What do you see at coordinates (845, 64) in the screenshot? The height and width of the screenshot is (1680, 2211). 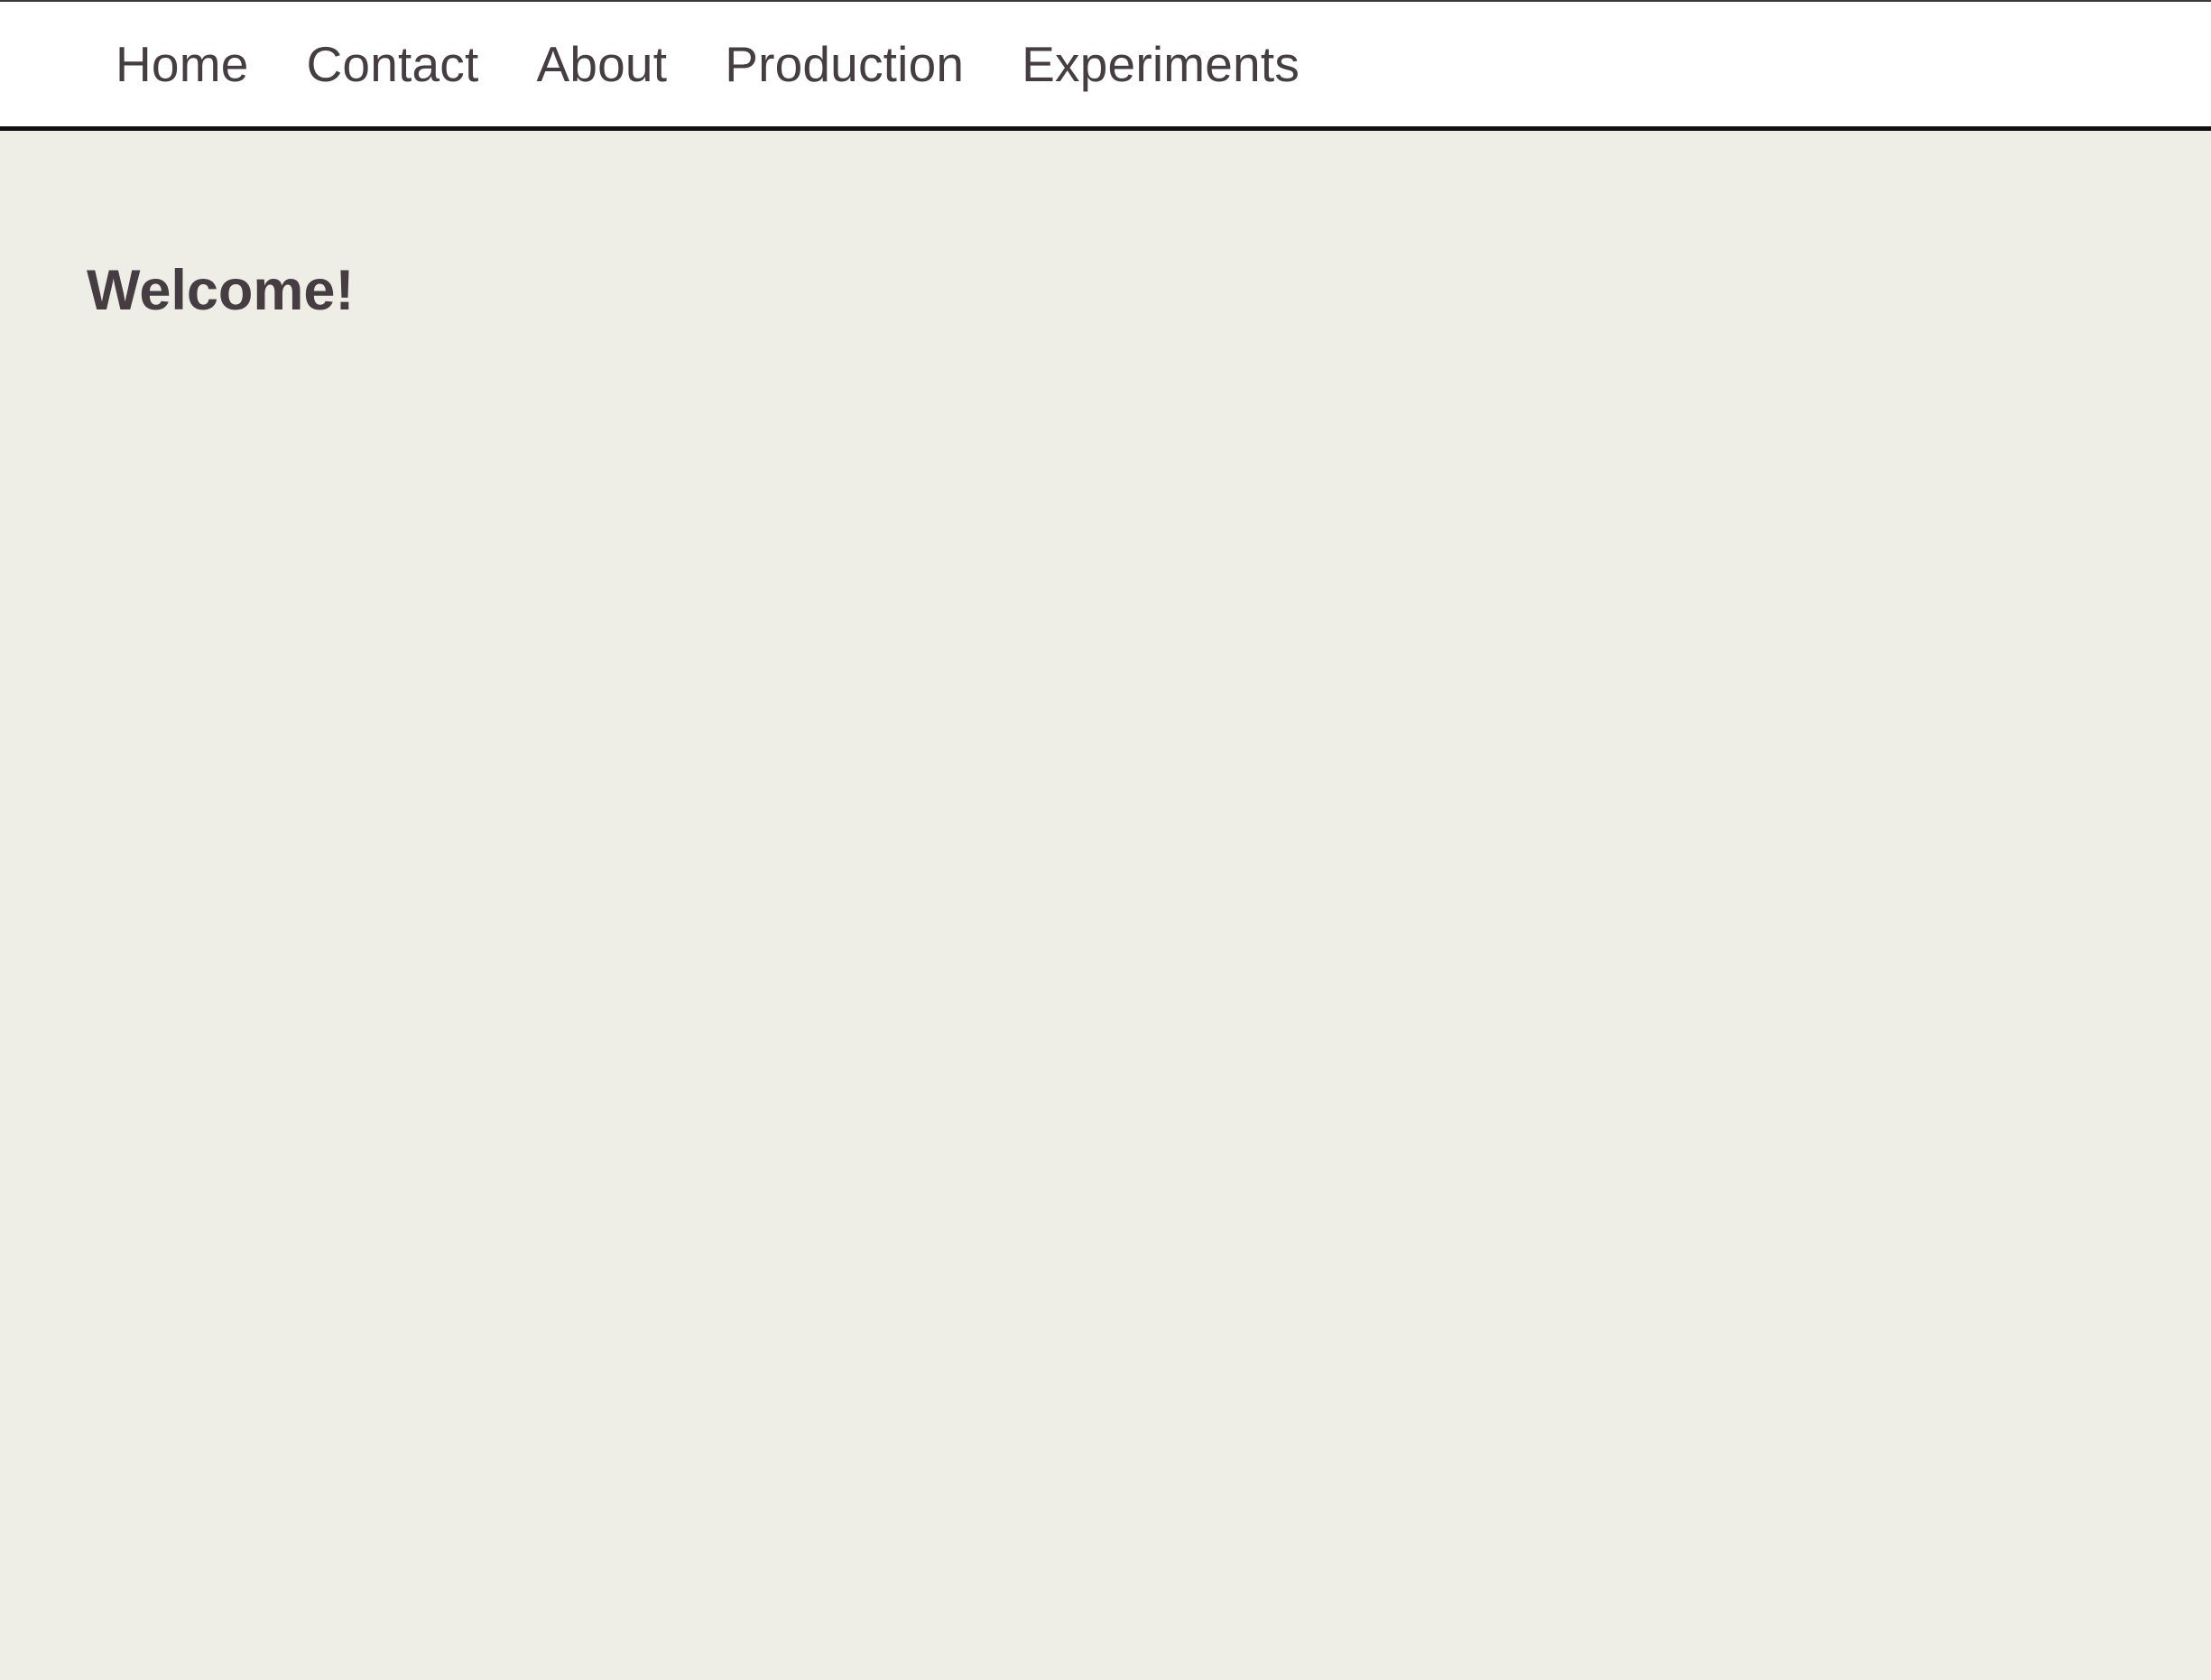 I see `nav-link-production: Production` at bounding box center [845, 64].